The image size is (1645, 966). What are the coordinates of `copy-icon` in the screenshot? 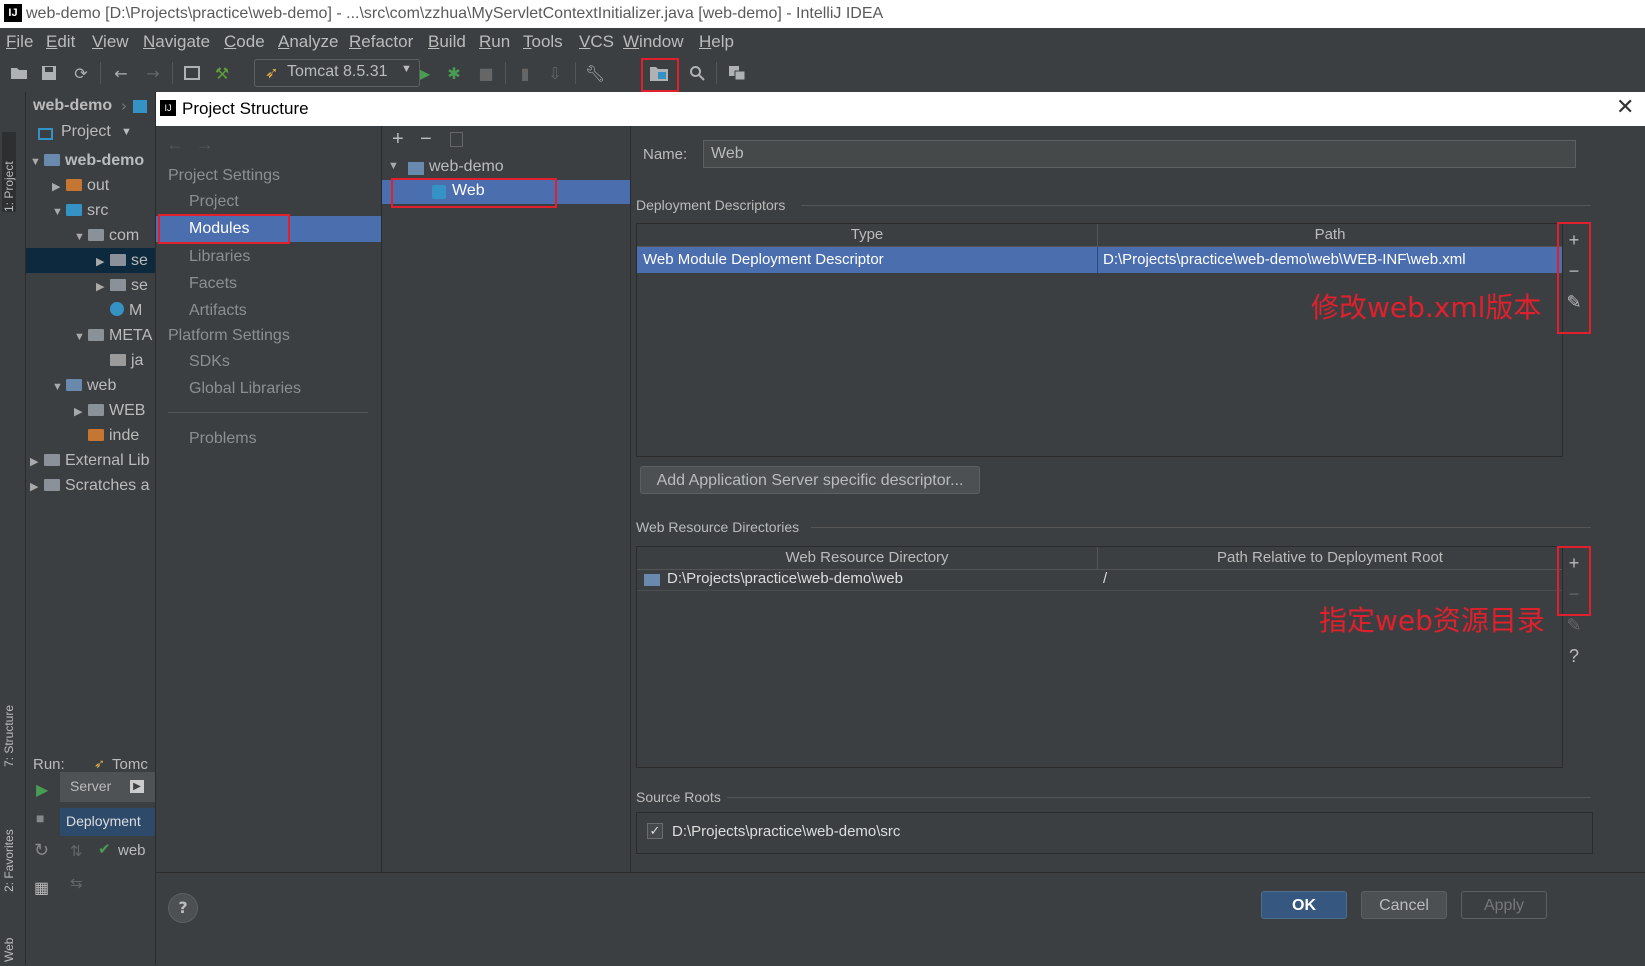 It's located at (456, 139).